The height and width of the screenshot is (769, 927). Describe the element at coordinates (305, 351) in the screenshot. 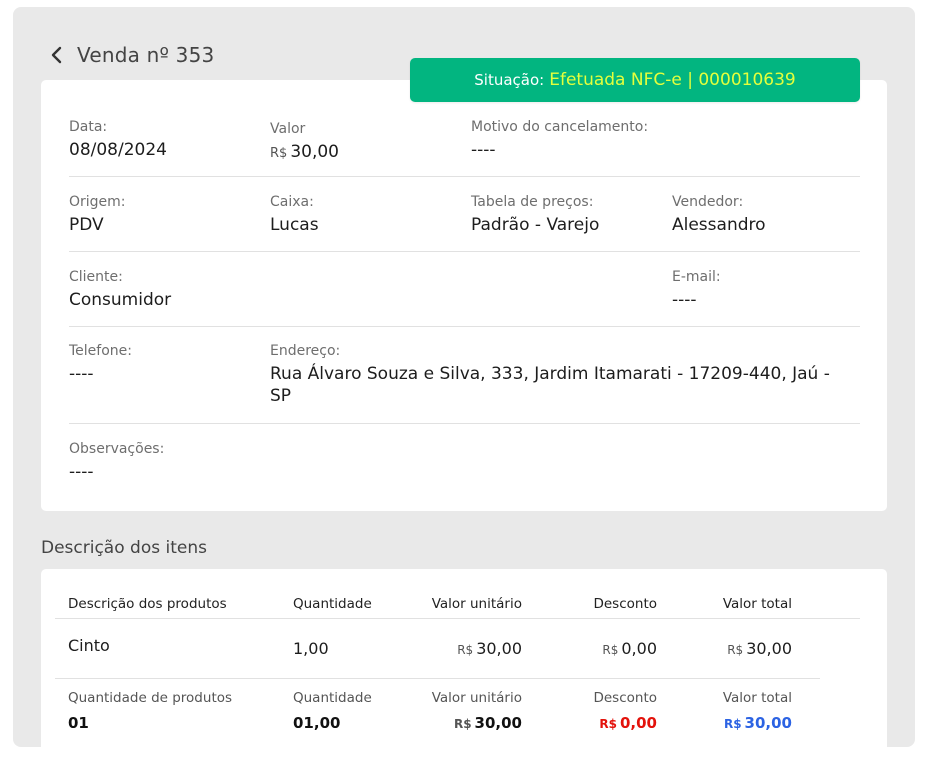

I see `endereco-label: Endereço:` at that location.